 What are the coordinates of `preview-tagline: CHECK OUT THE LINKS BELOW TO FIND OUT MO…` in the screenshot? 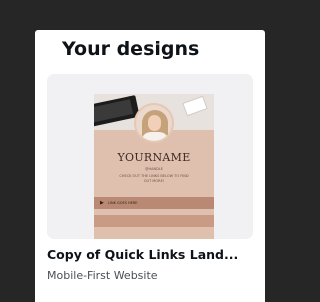 It's located at (154, 178).